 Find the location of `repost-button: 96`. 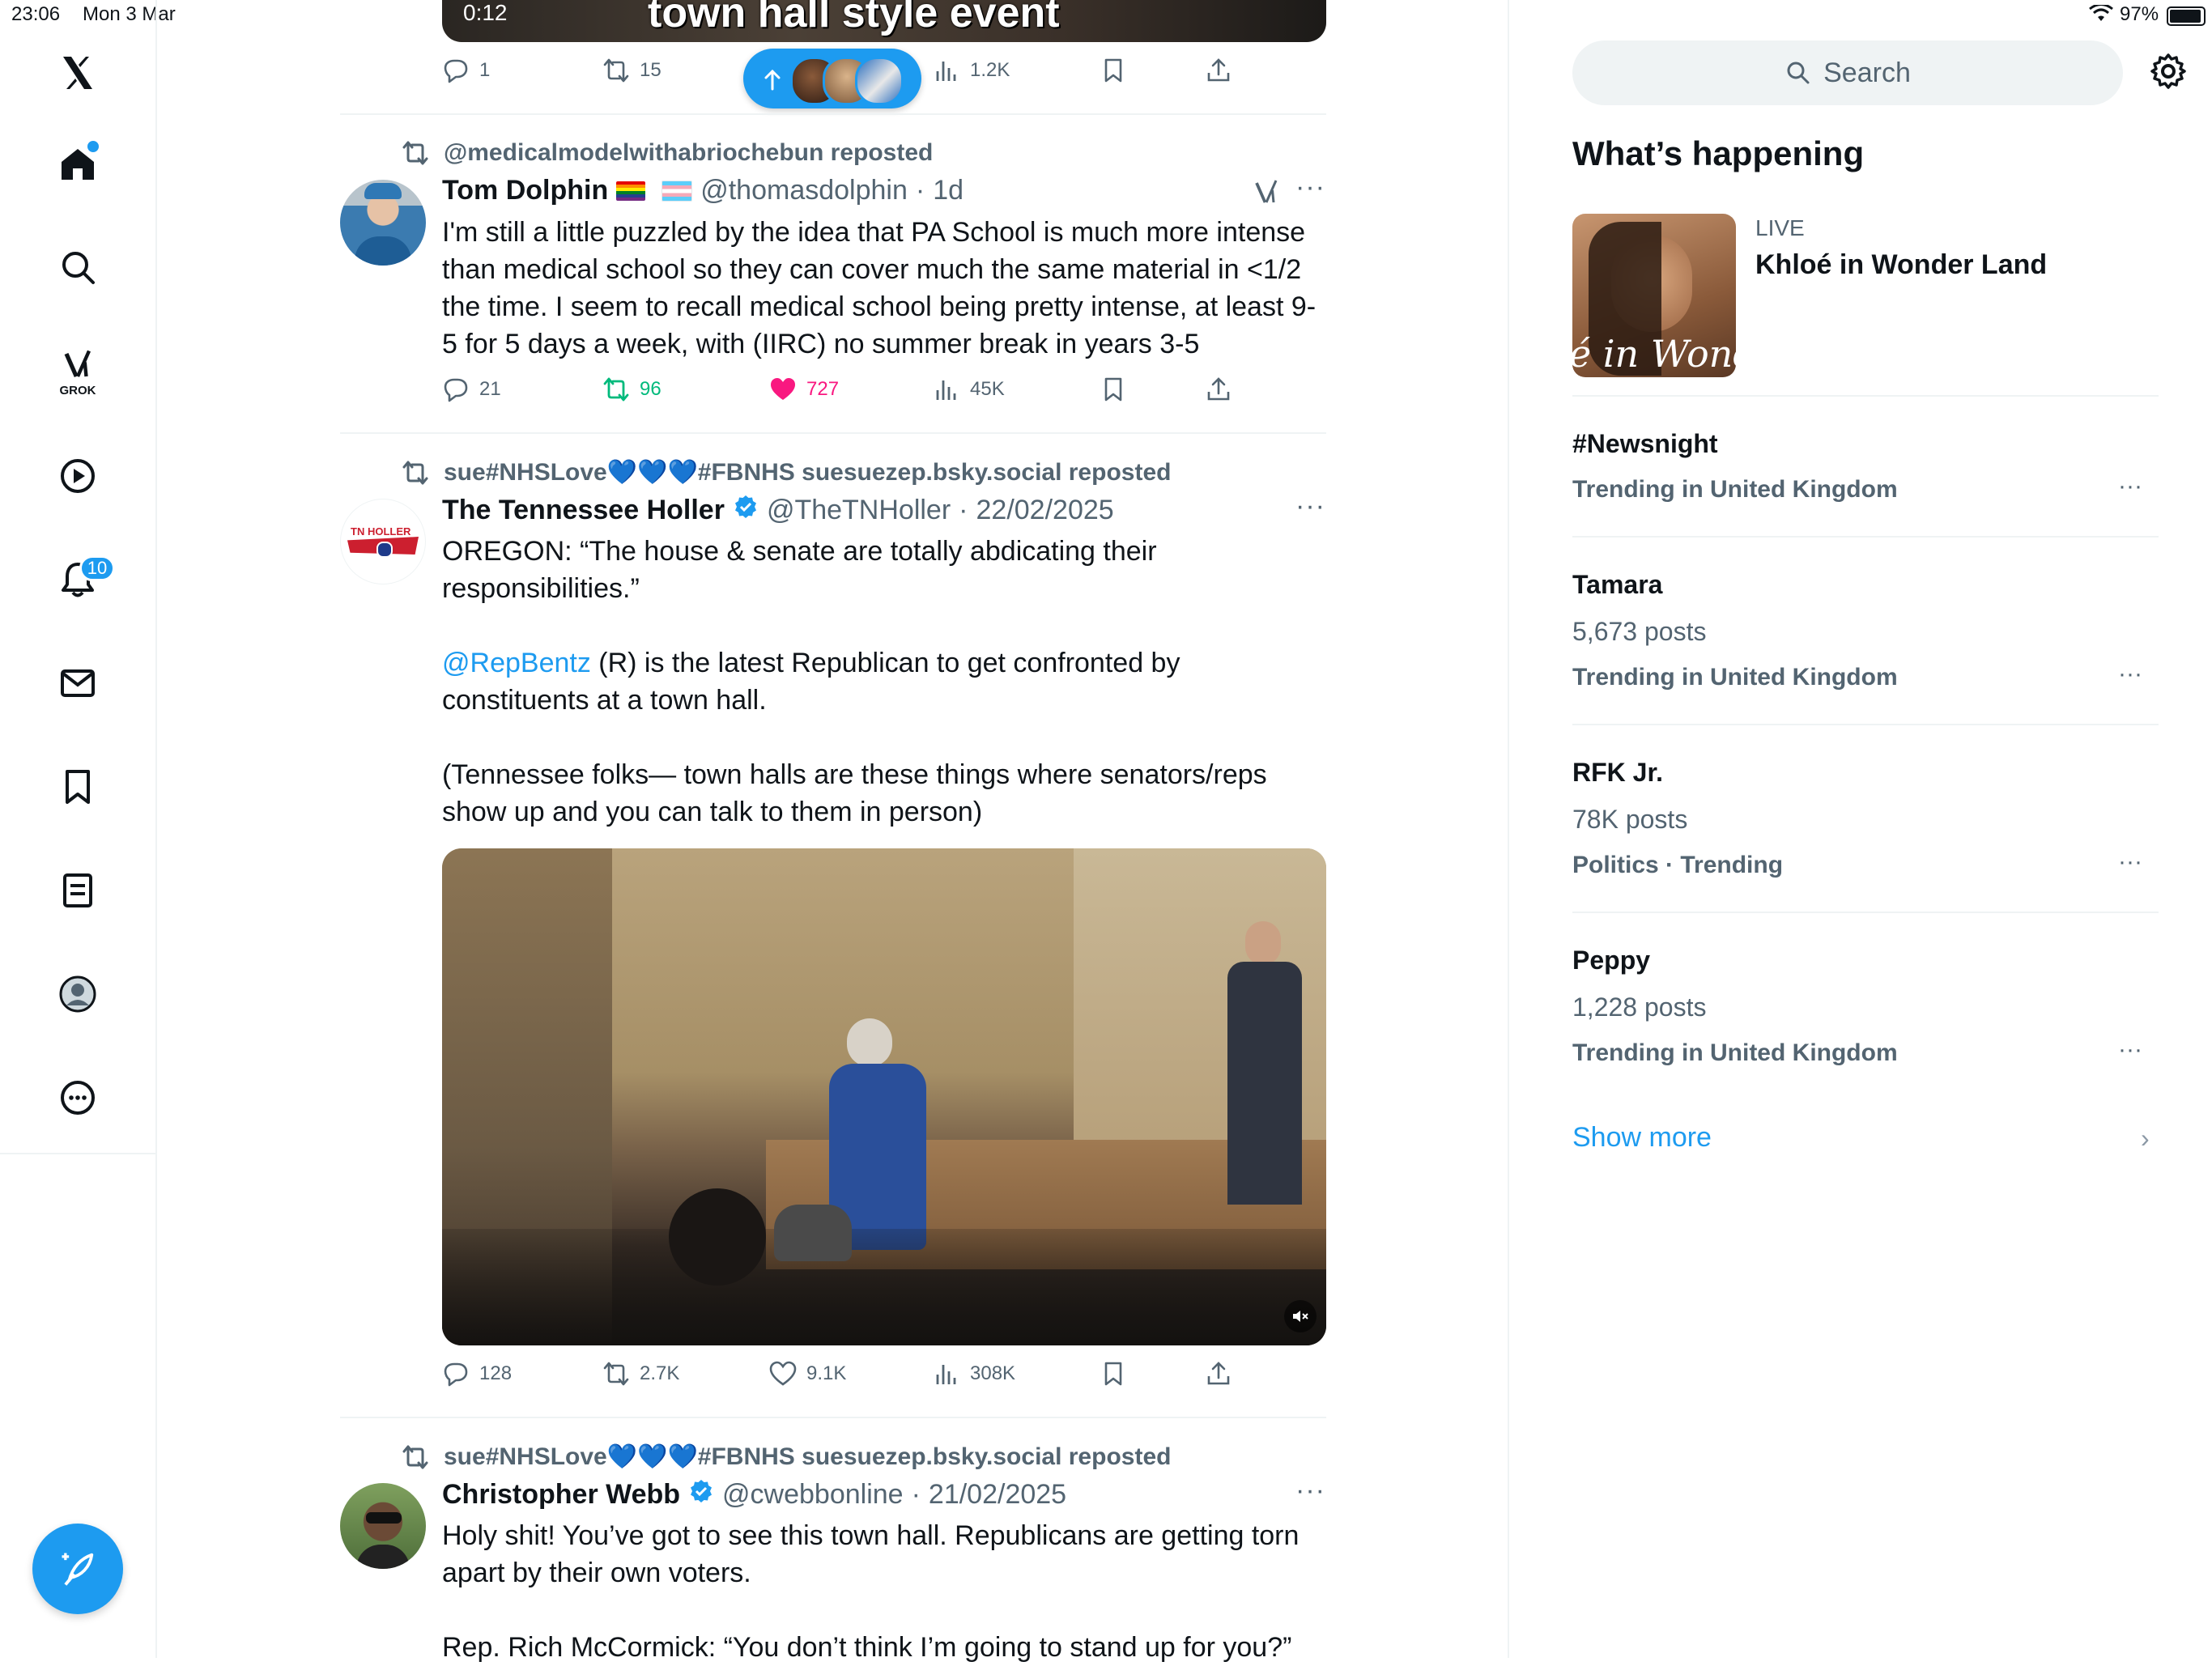

repost-button: 96 is located at coordinates (632, 390).